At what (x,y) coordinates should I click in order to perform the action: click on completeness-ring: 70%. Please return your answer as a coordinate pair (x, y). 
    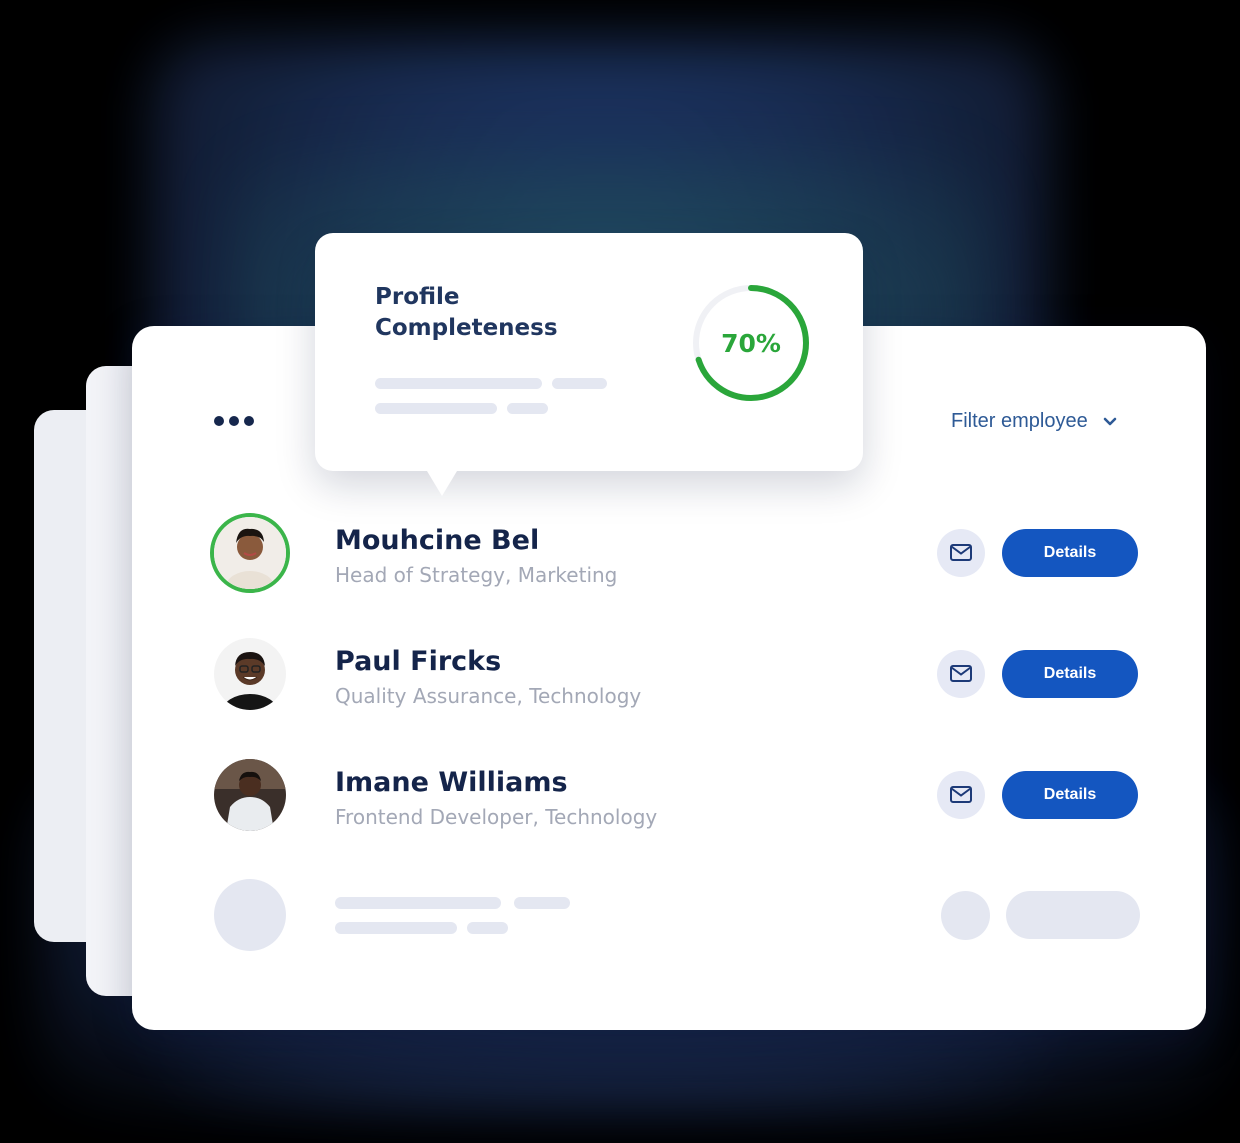
    Looking at the image, I should click on (751, 343).